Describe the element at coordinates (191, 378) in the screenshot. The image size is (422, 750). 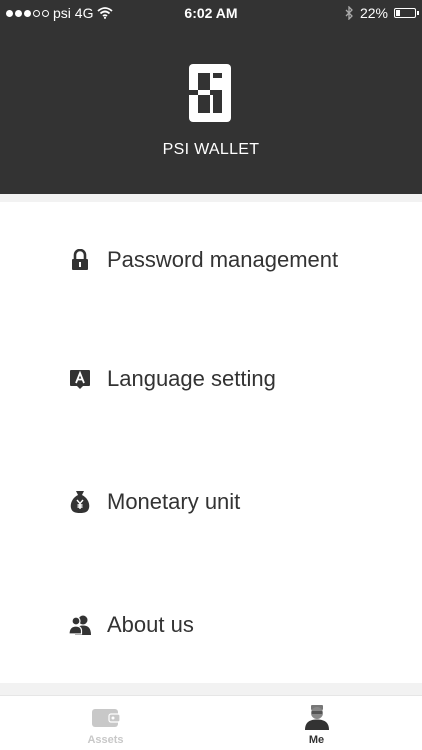
I see `menu-item-label: Language setting` at that location.